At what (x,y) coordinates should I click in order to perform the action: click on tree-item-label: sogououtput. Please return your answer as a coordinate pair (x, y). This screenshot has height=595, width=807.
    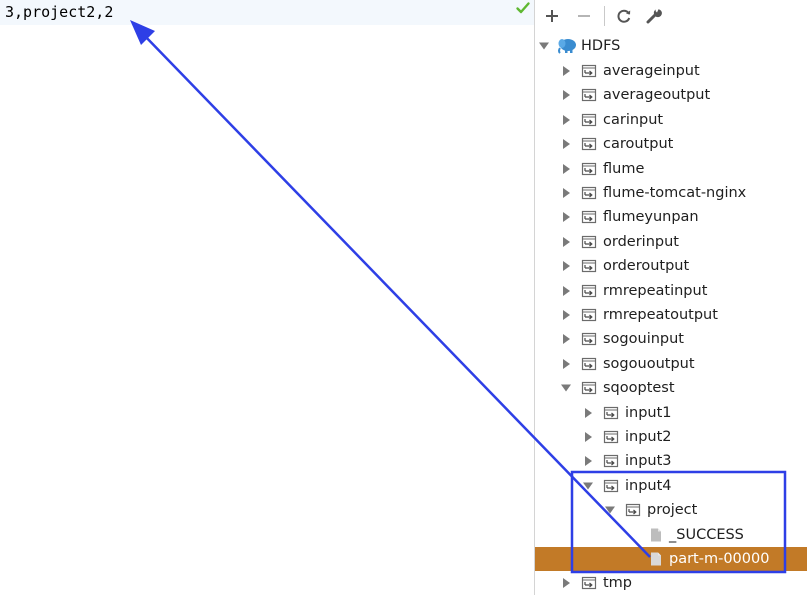
    Looking at the image, I should click on (649, 363).